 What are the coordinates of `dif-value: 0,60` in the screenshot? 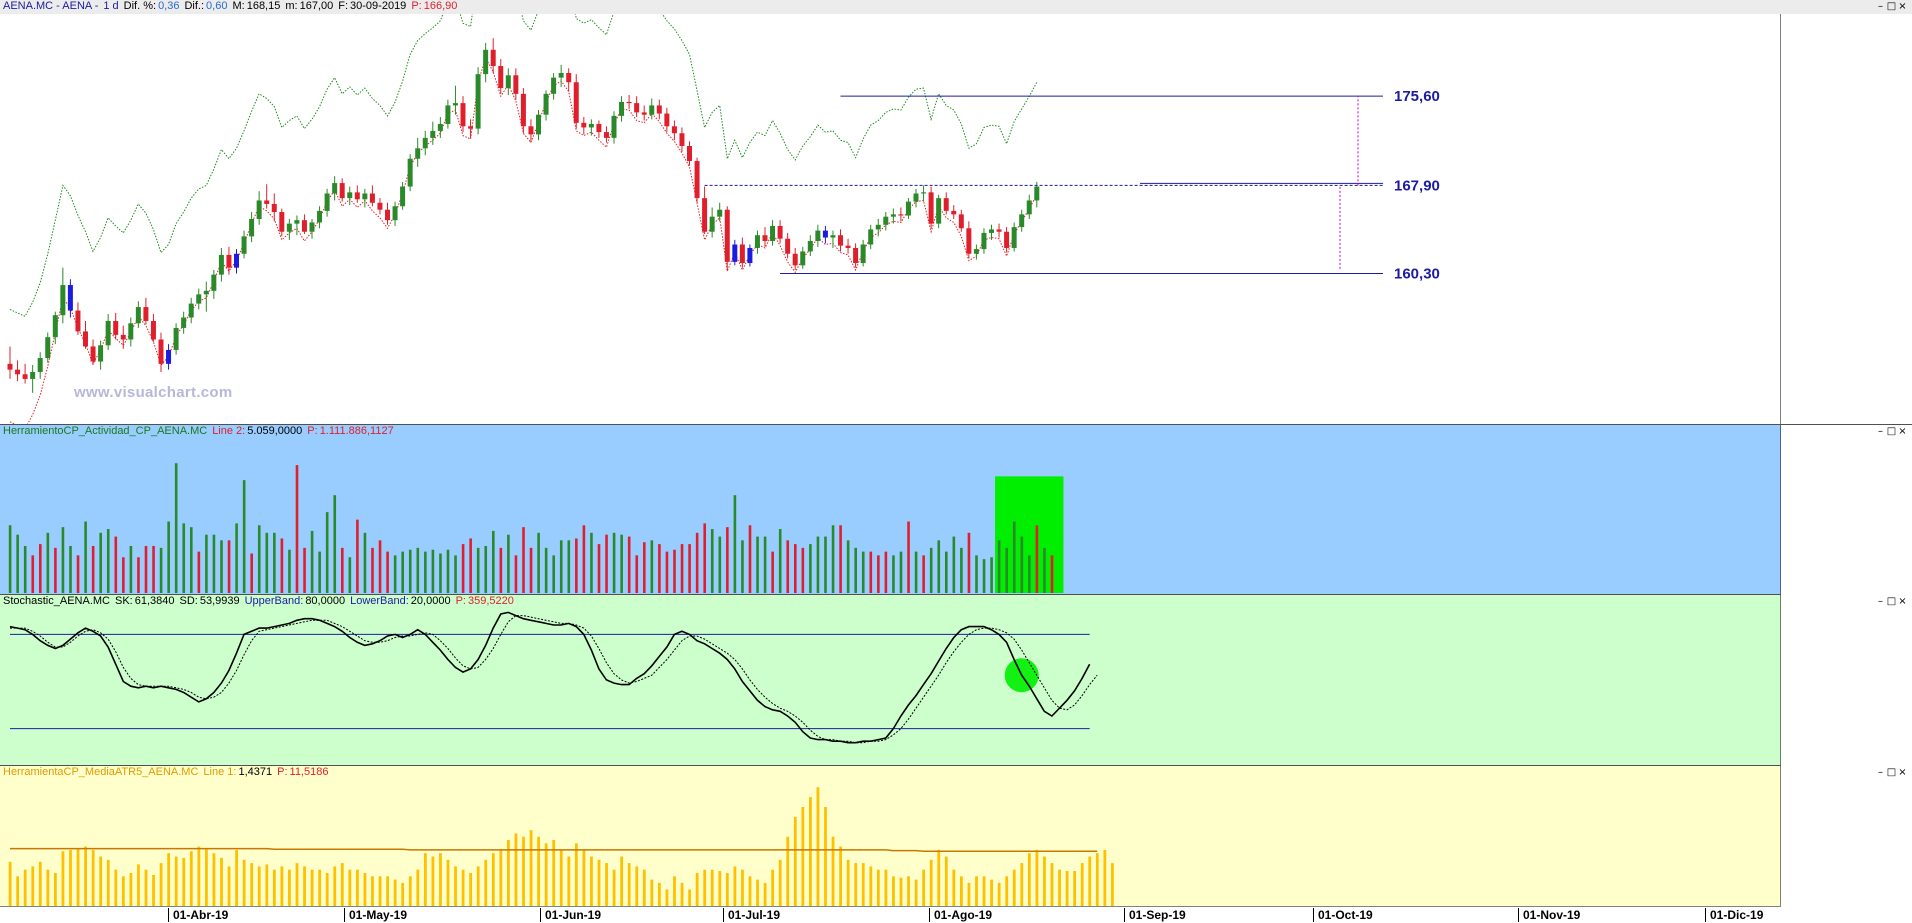 It's located at (217, 6).